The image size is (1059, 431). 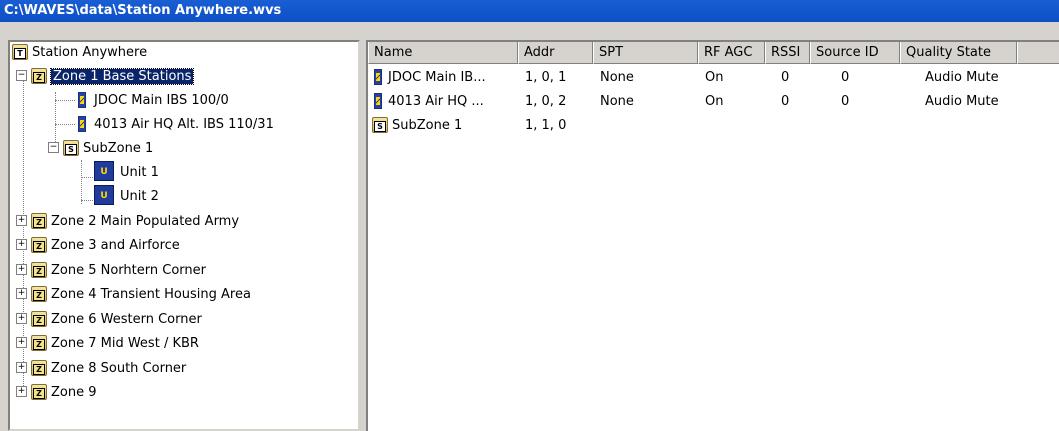 I want to click on tree-item-label: Zone 6 Western Corner, so click(x=126, y=319).